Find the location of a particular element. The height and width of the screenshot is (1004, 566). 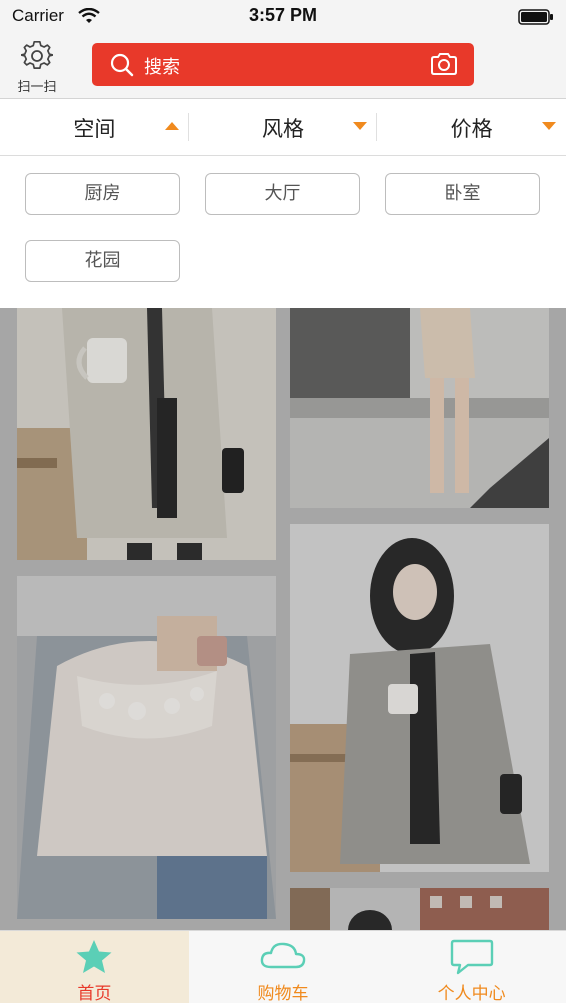

battery-icon is located at coordinates (536, 19).